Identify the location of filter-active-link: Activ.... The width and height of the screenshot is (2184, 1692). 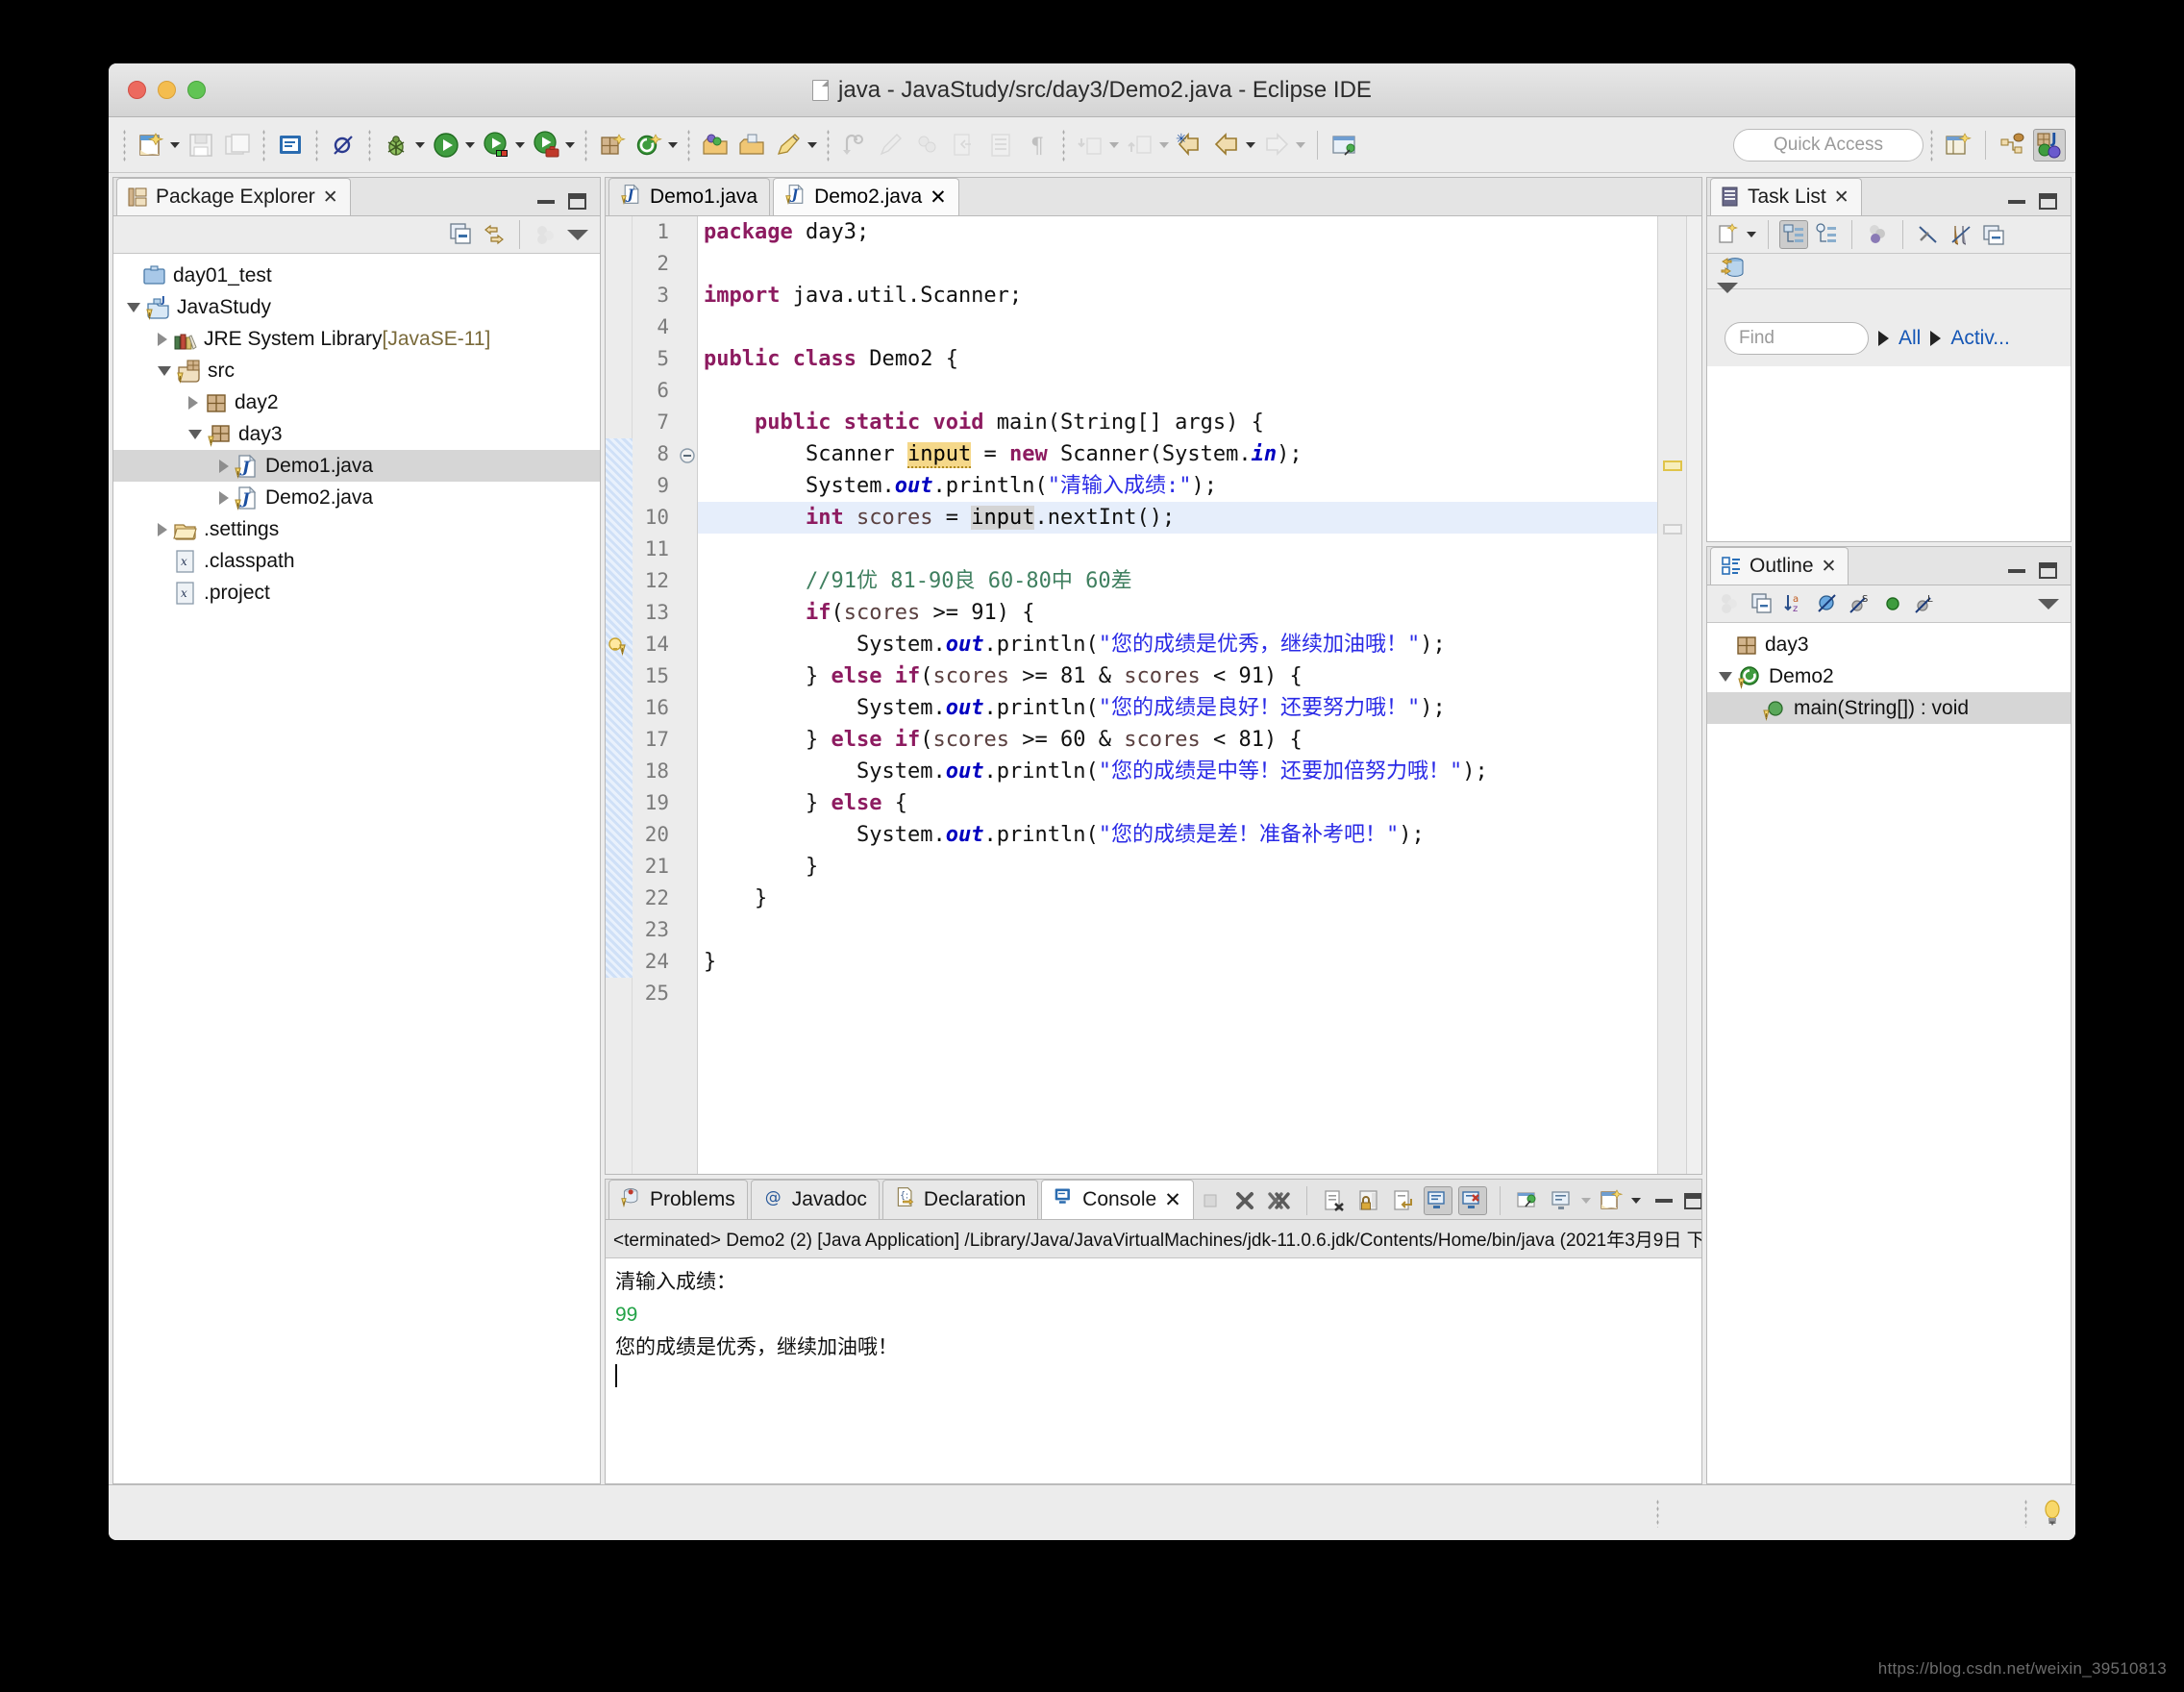
(1980, 338).